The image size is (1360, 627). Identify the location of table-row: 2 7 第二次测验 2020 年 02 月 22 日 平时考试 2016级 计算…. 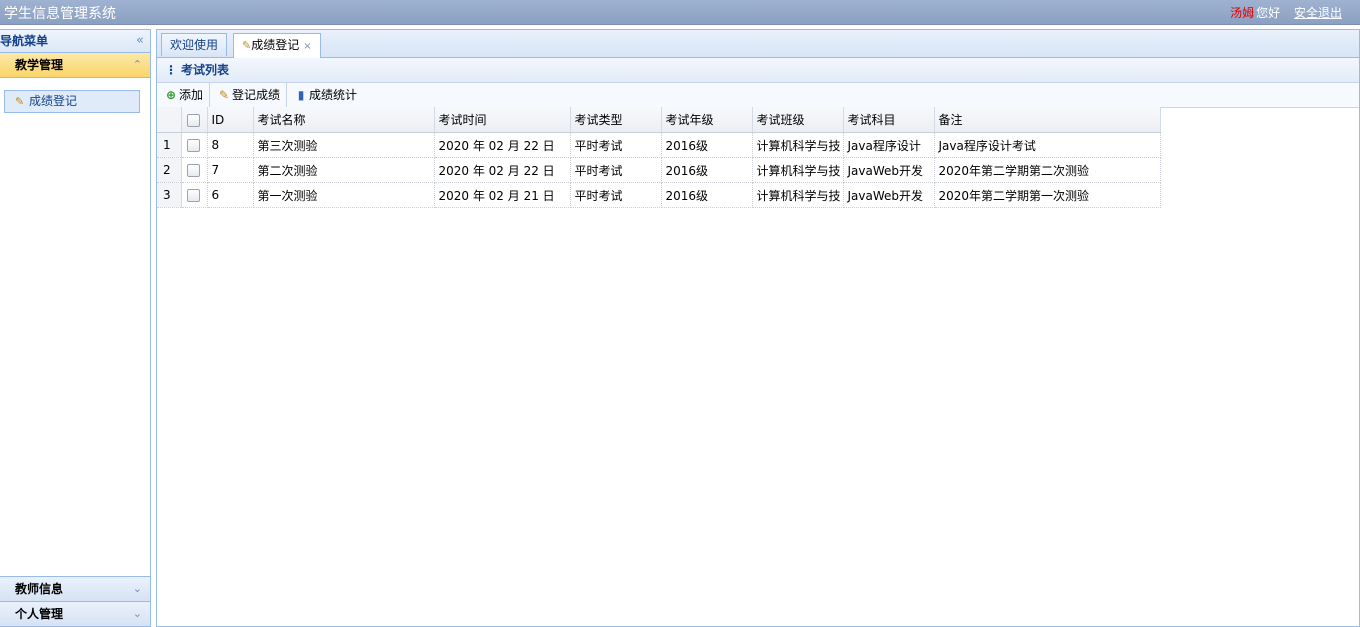
(659, 170).